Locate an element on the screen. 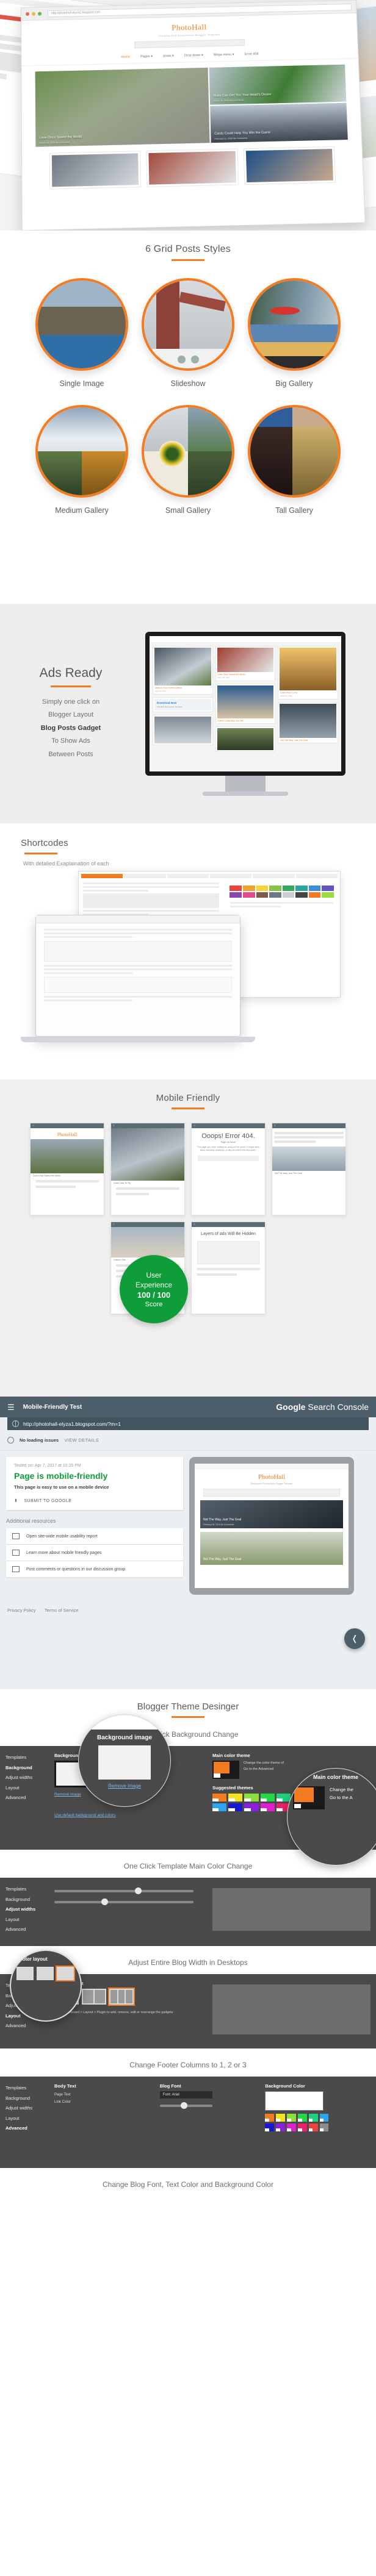 The width and height of the screenshot is (376, 2576). nav-item-error404: Error 404 is located at coordinates (251, 54).